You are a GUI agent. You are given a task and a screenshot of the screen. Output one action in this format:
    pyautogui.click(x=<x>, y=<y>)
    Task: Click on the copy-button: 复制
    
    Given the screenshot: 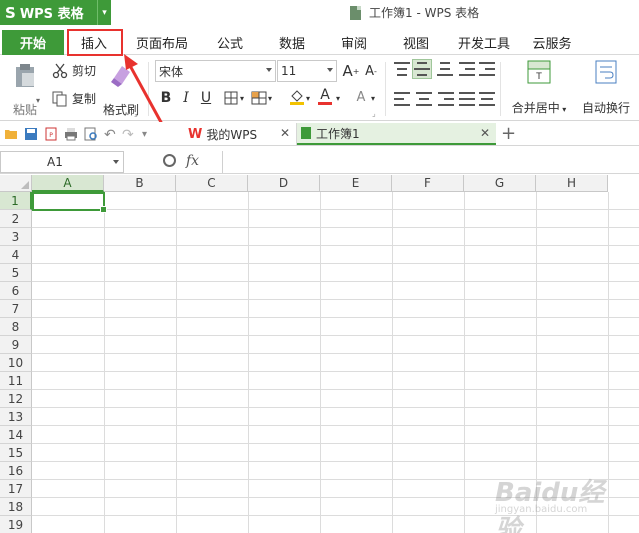 What is the action you would take?
    pyautogui.click(x=74, y=98)
    